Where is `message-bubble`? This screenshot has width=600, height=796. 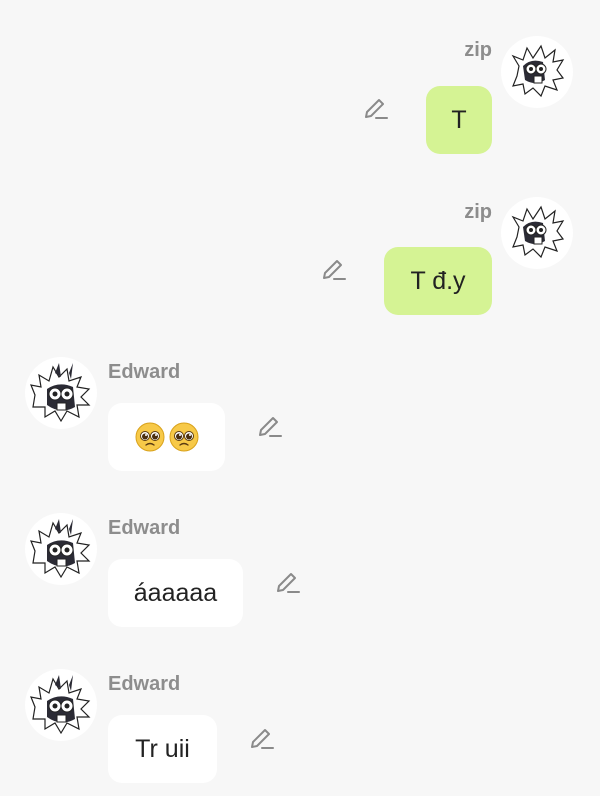 message-bubble is located at coordinates (166, 437).